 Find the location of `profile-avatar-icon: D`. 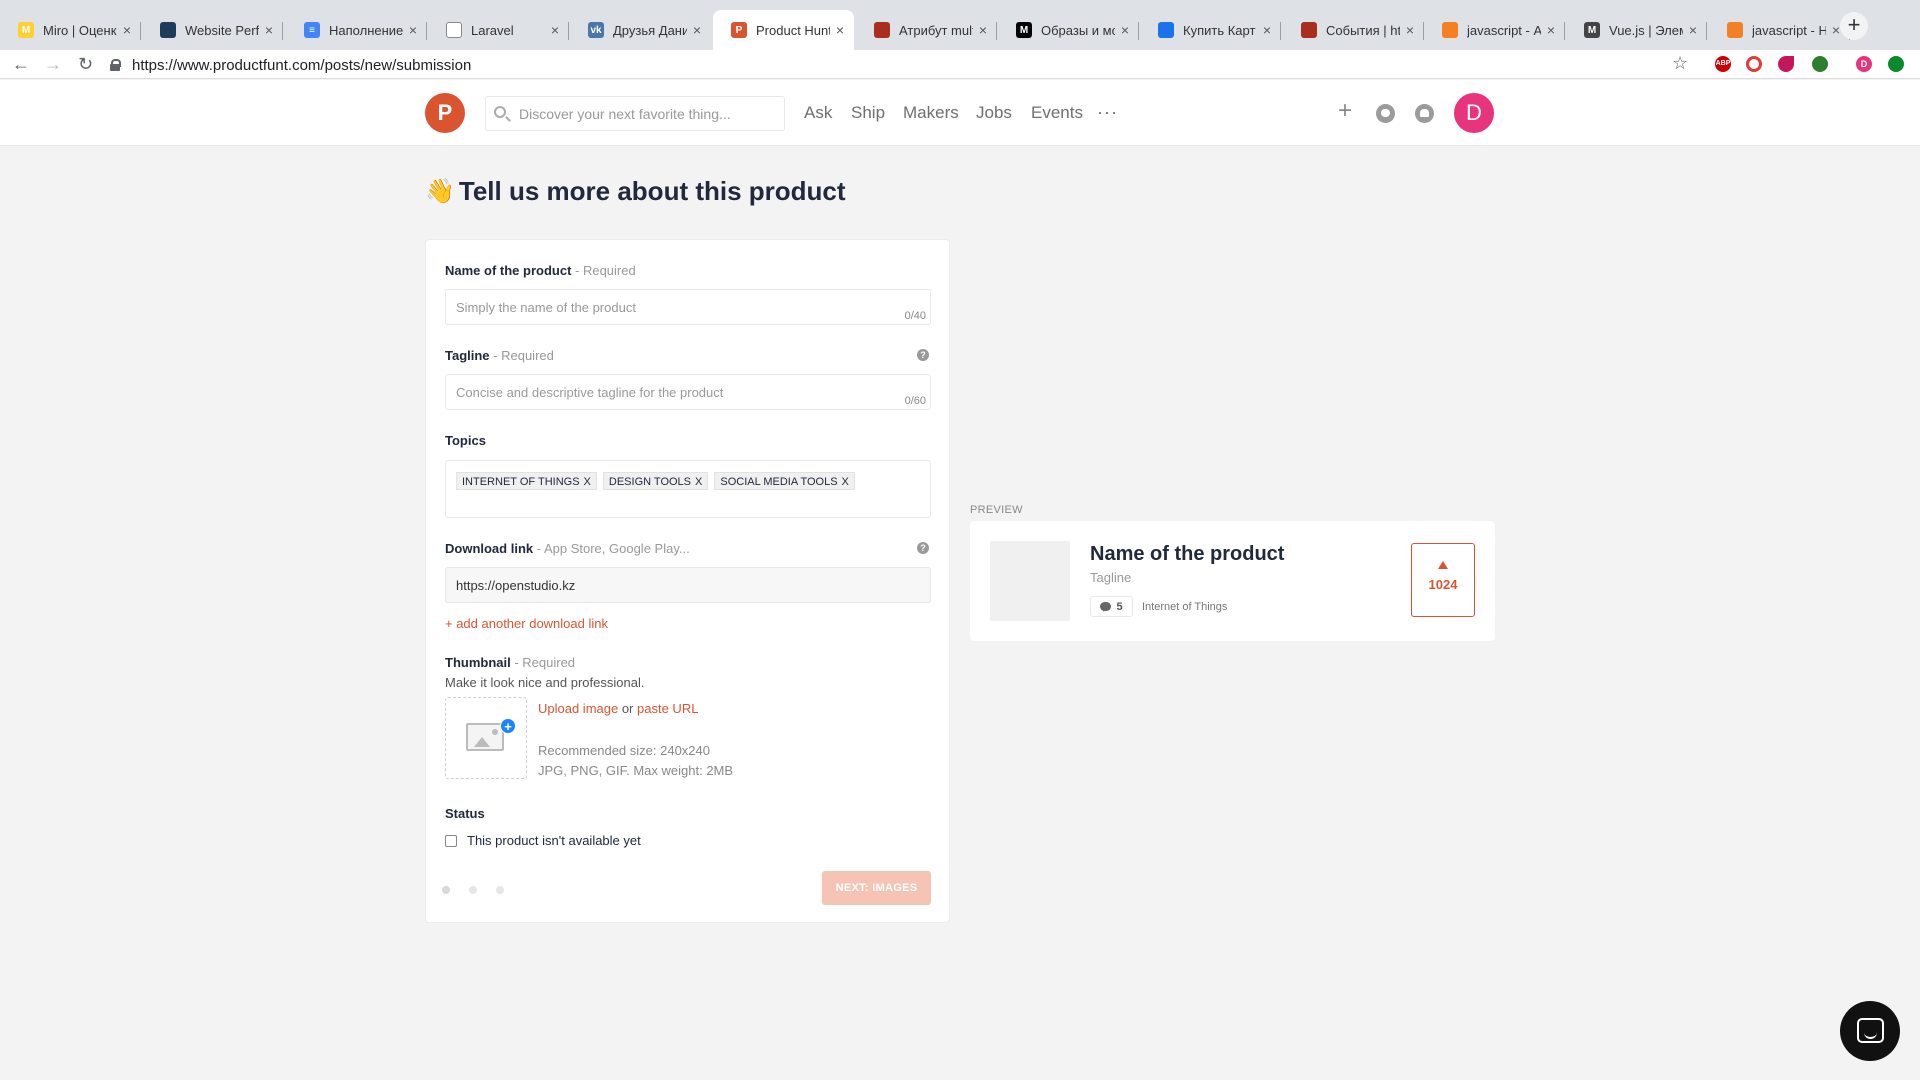

profile-avatar-icon: D is located at coordinates (1864, 64).